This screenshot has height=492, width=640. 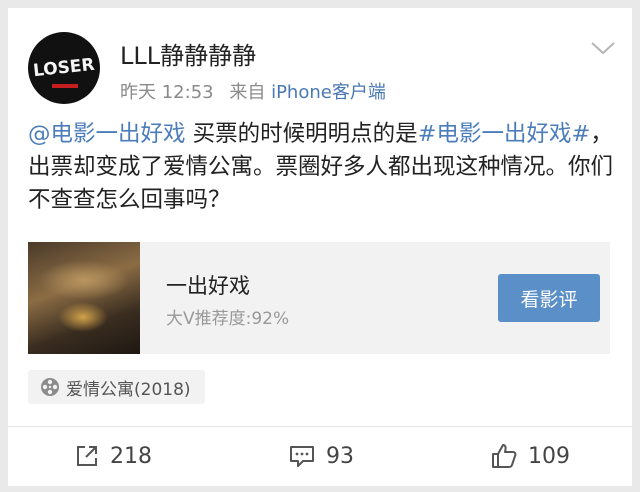 I want to click on post-source: iPhone客户端, so click(x=328, y=92).